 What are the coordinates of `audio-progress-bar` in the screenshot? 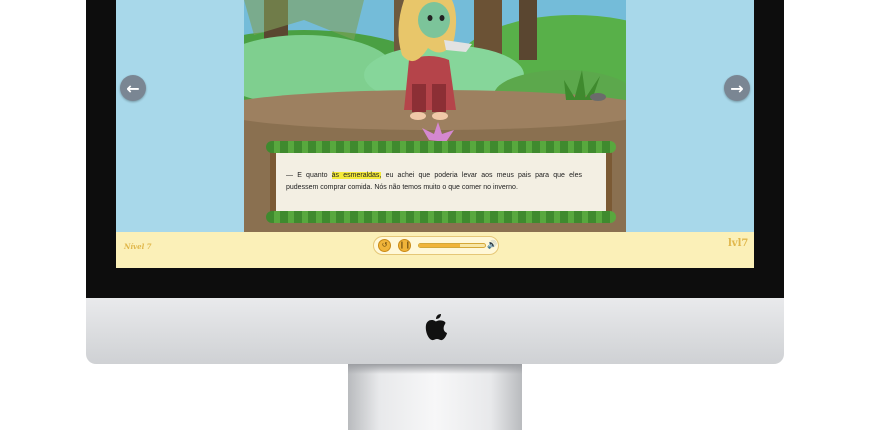 It's located at (452, 245).